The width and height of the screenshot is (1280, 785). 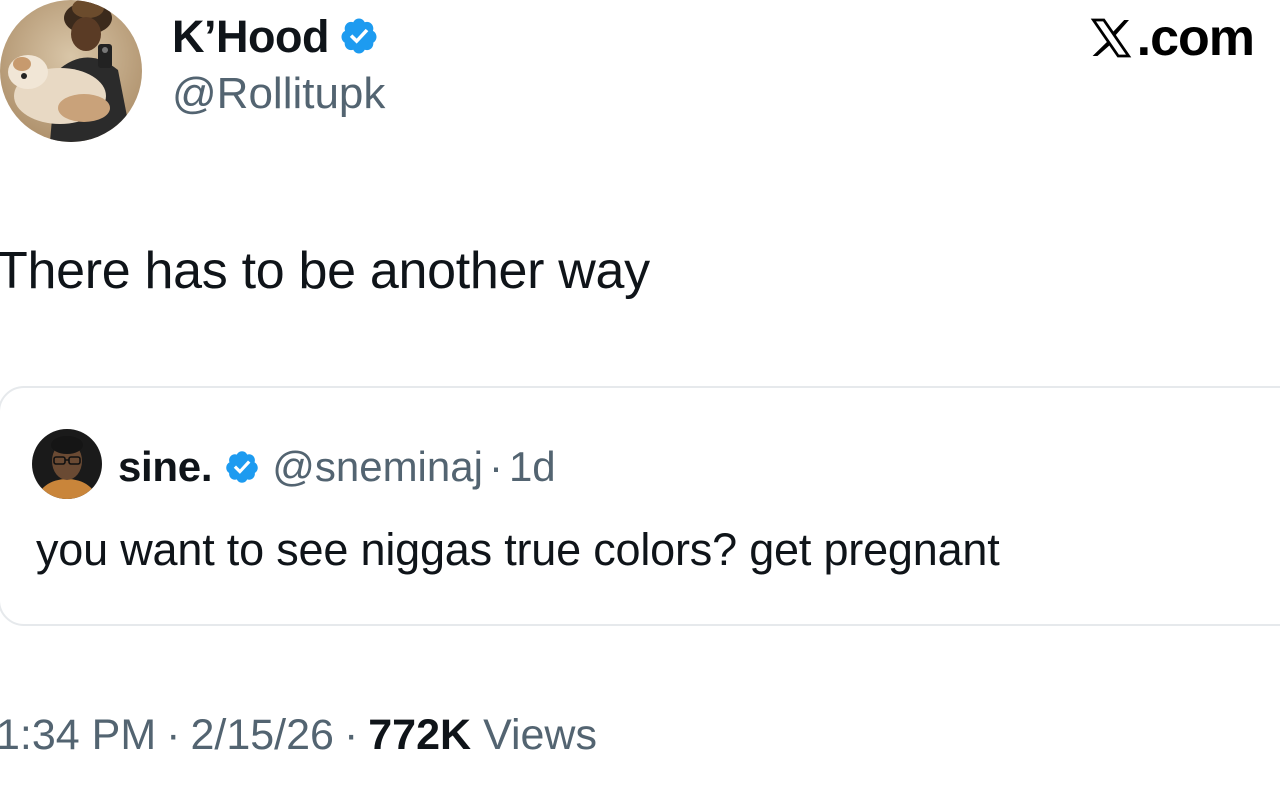 What do you see at coordinates (78, 735) in the screenshot?
I see `tweet-time: 1:34 PM` at bounding box center [78, 735].